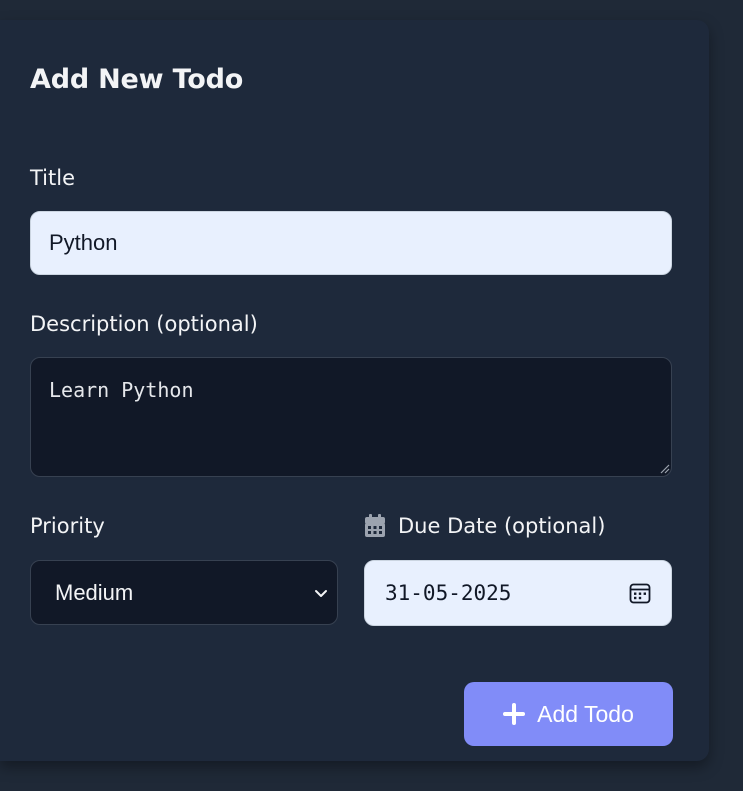 Image resolution: width=743 pixels, height=791 pixels. Describe the element at coordinates (53, 178) in the screenshot. I see `title-label: Title` at that location.